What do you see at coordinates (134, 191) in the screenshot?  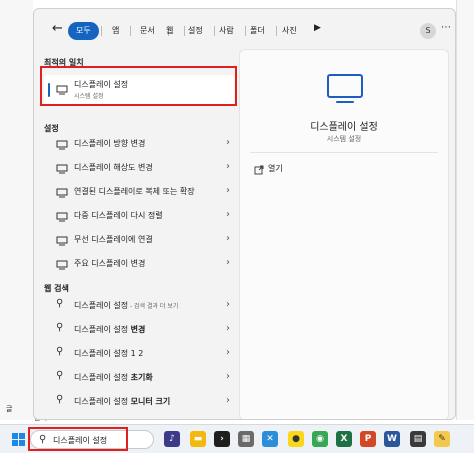 I see `settings-item-label: 연결된 디스플레이로 복제 또는 확장` at bounding box center [134, 191].